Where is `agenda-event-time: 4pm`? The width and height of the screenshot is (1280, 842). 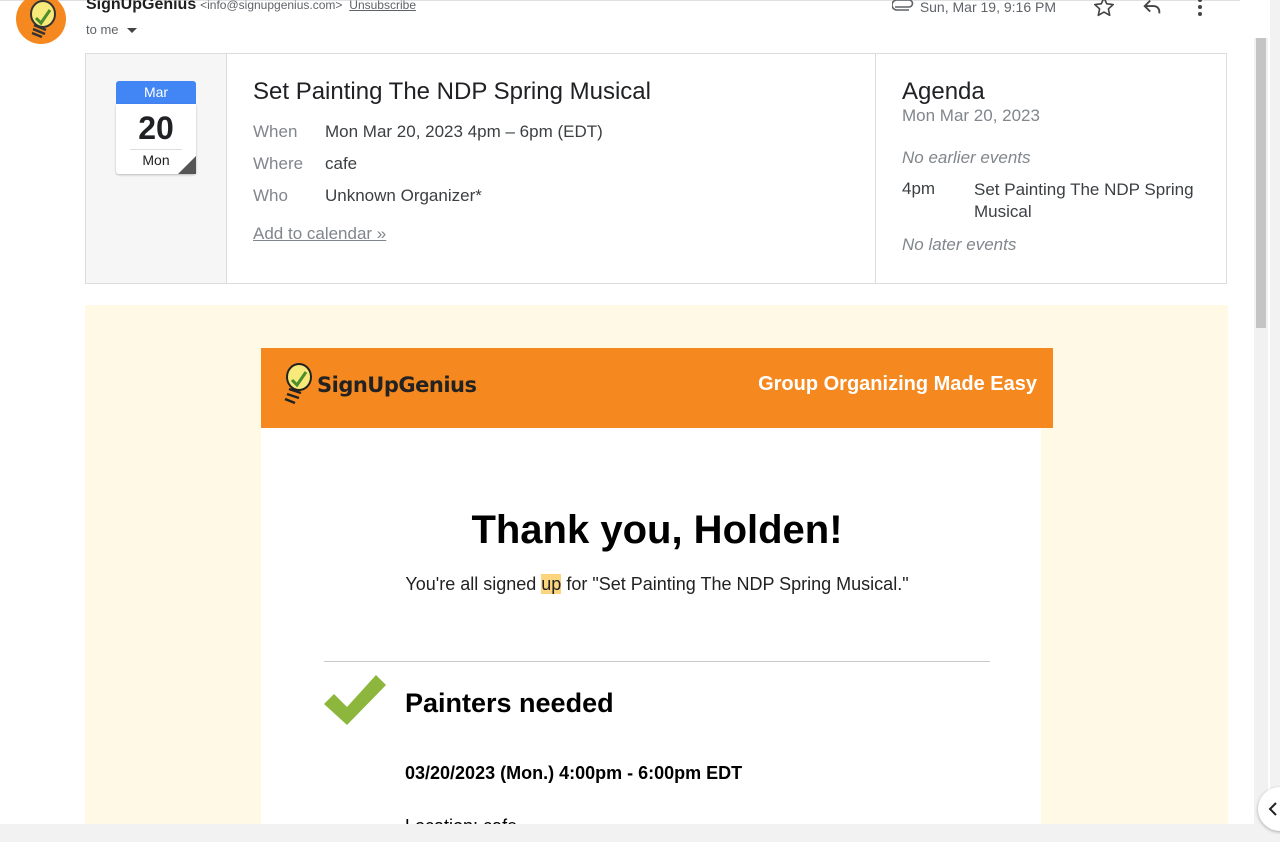
agenda-event-time: 4pm is located at coordinates (919, 188).